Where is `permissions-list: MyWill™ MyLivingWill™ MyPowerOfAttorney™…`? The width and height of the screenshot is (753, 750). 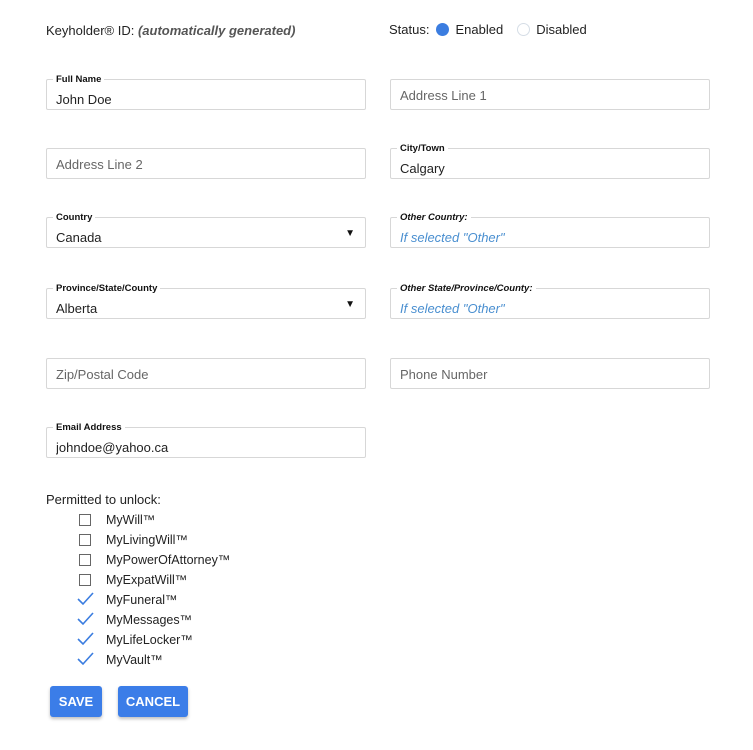
permissions-list: MyWill™ MyLivingWill™ MyPowerOfAttorney™… is located at coordinates (153, 590).